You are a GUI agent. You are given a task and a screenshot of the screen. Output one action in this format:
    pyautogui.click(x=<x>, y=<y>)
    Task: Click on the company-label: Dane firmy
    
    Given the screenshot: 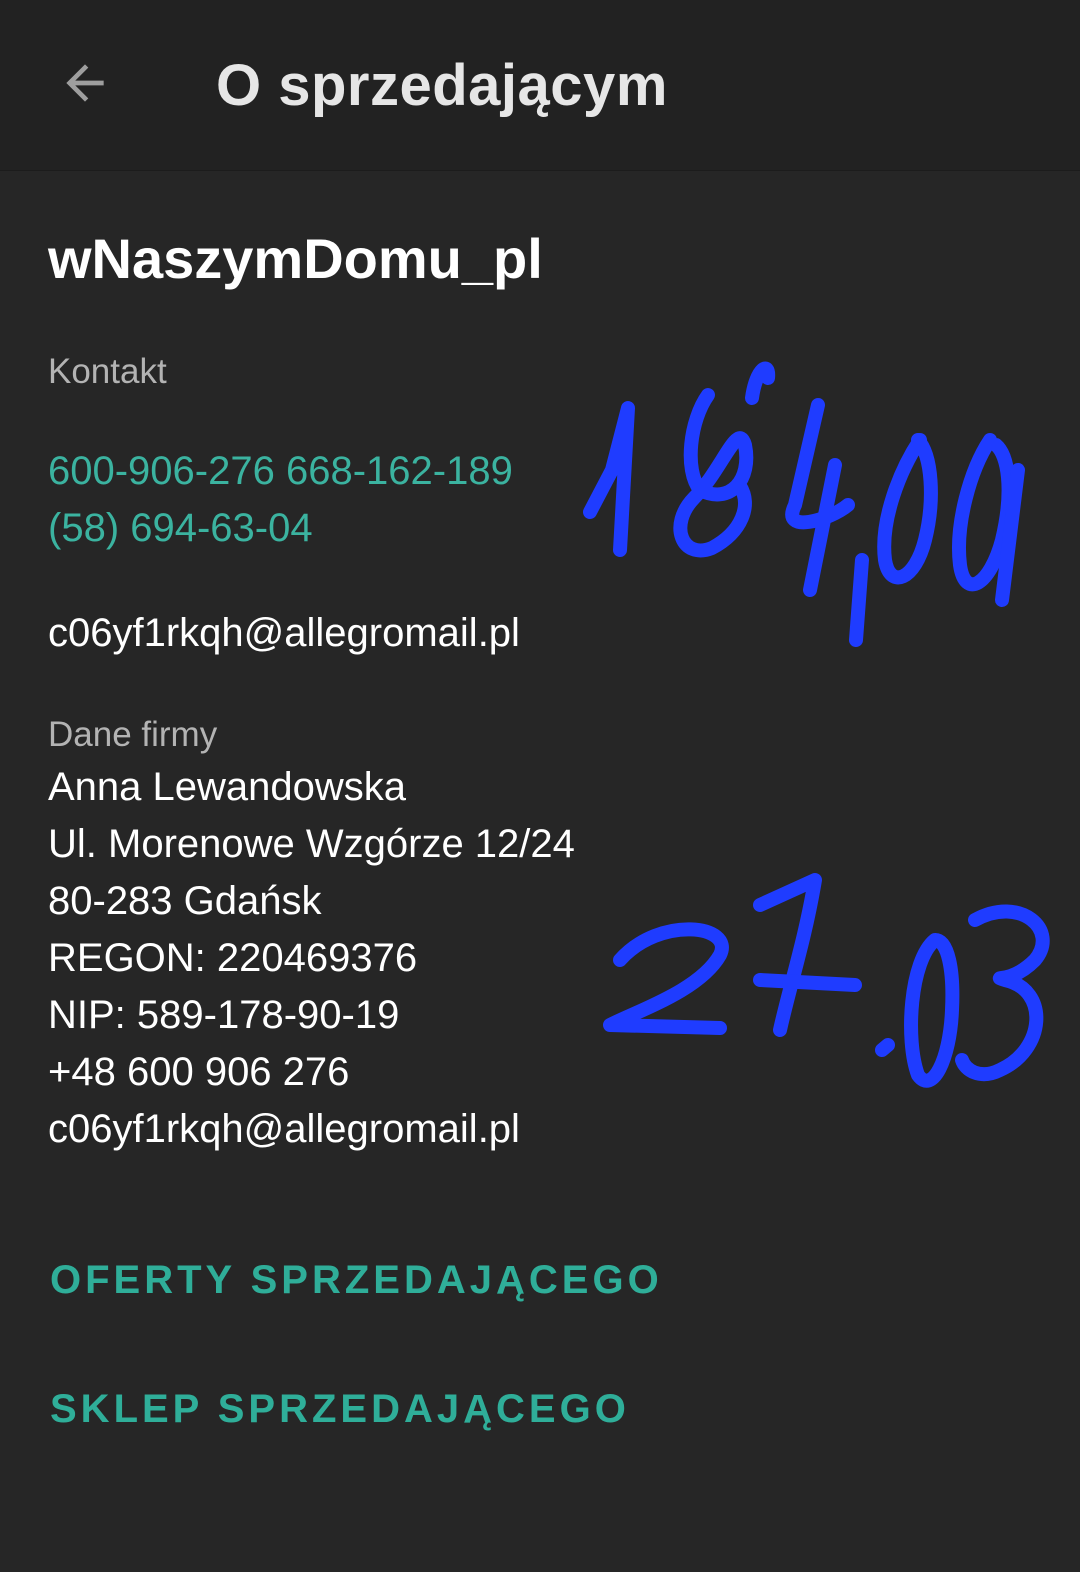 What is the action you would take?
    pyautogui.click(x=133, y=734)
    